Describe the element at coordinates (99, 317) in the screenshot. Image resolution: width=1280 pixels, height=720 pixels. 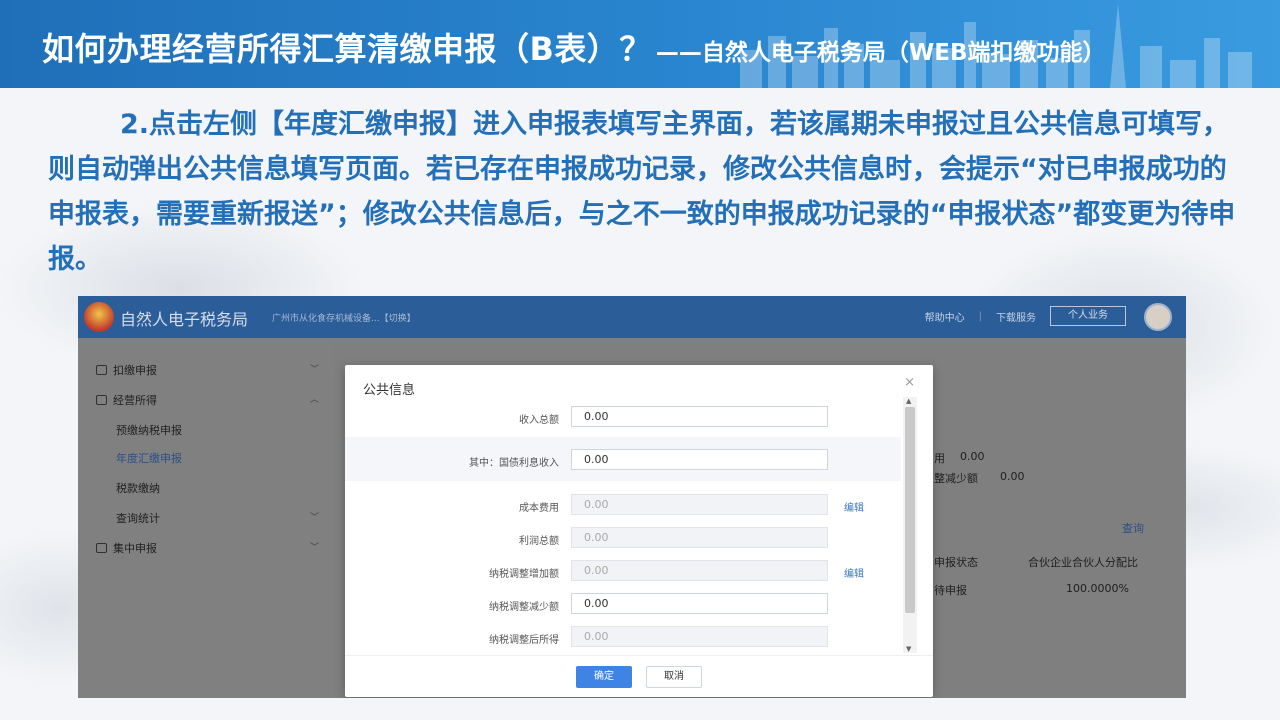
I see `tax-emblem-icon` at that location.